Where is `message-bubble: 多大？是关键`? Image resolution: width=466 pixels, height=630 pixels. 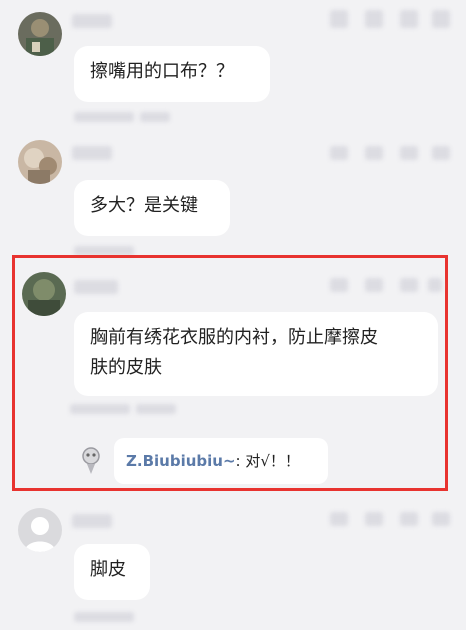
message-bubble: 多大？是关键 is located at coordinates (152, 208).